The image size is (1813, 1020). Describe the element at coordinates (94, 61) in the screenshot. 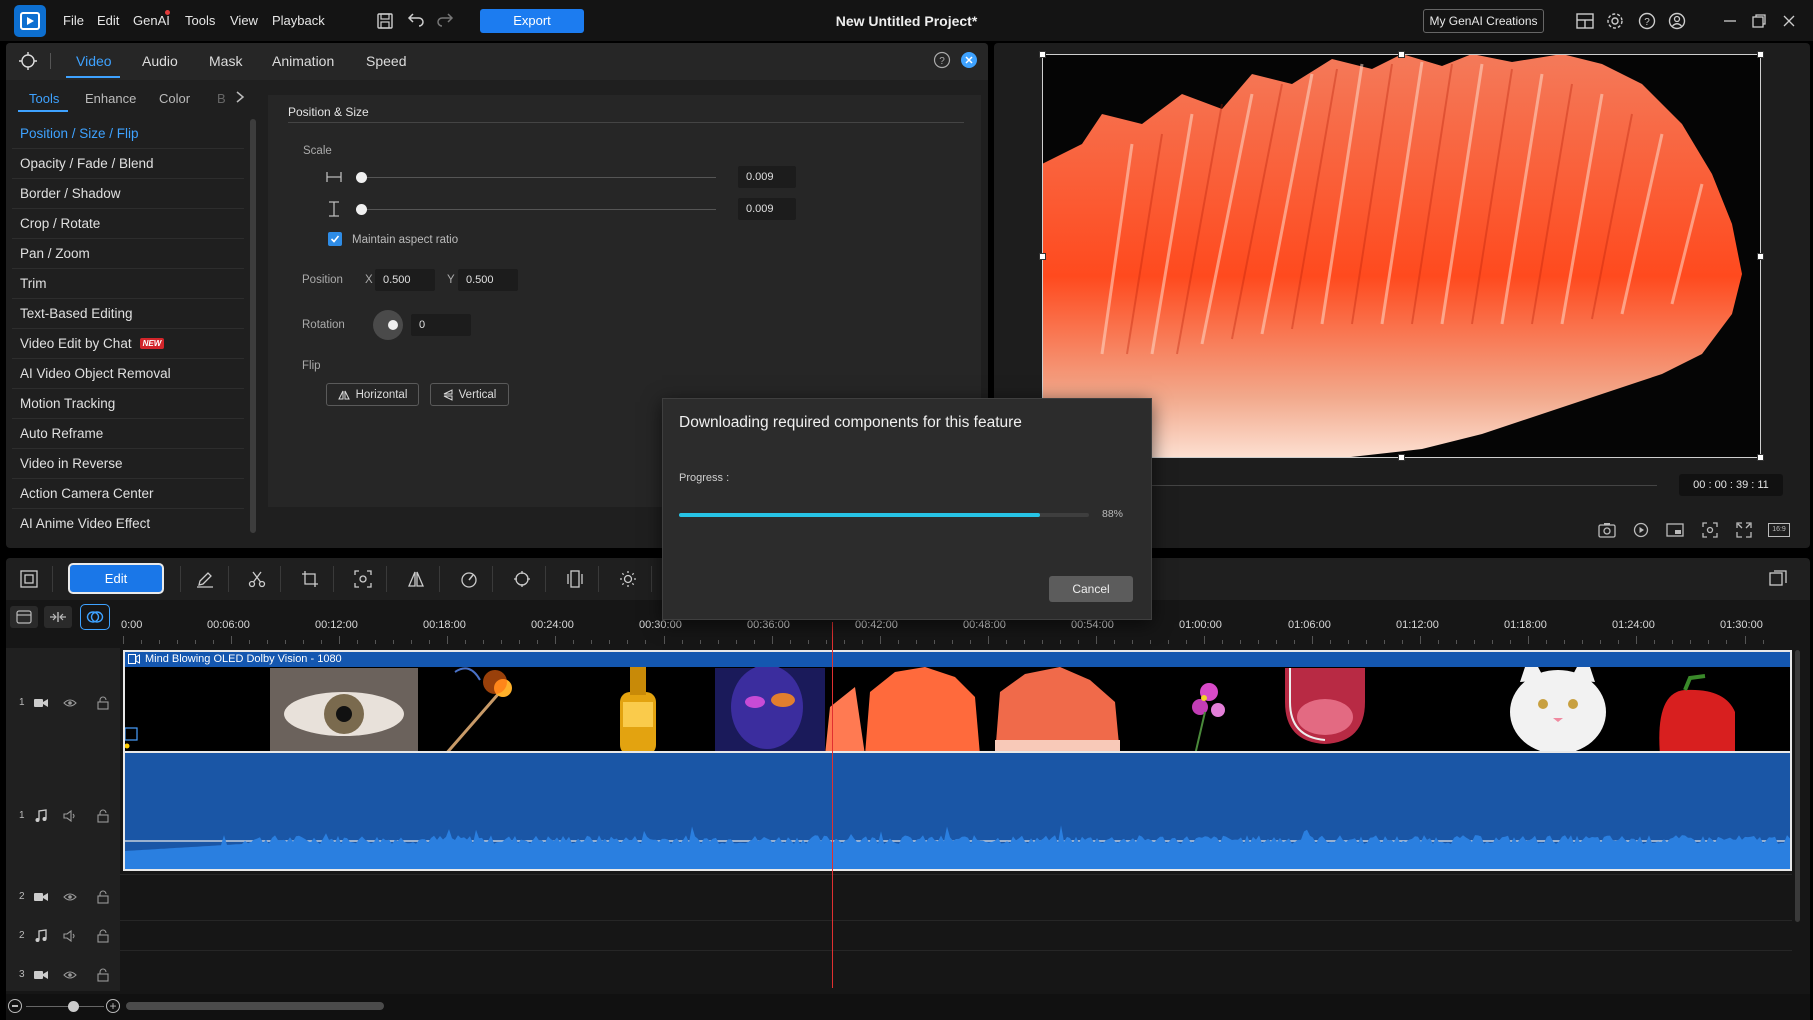

I see `tab-video: Video` at that location.